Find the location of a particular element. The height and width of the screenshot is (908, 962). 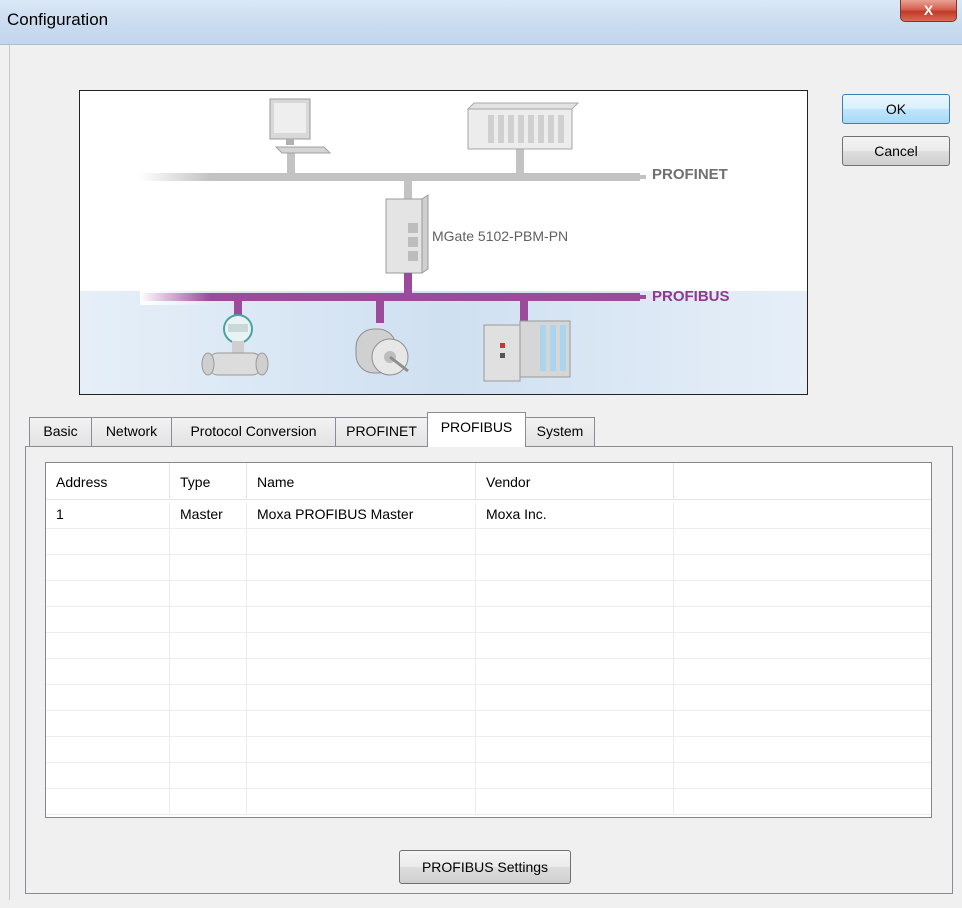

pc-icon is located at coordinates (300, 126).